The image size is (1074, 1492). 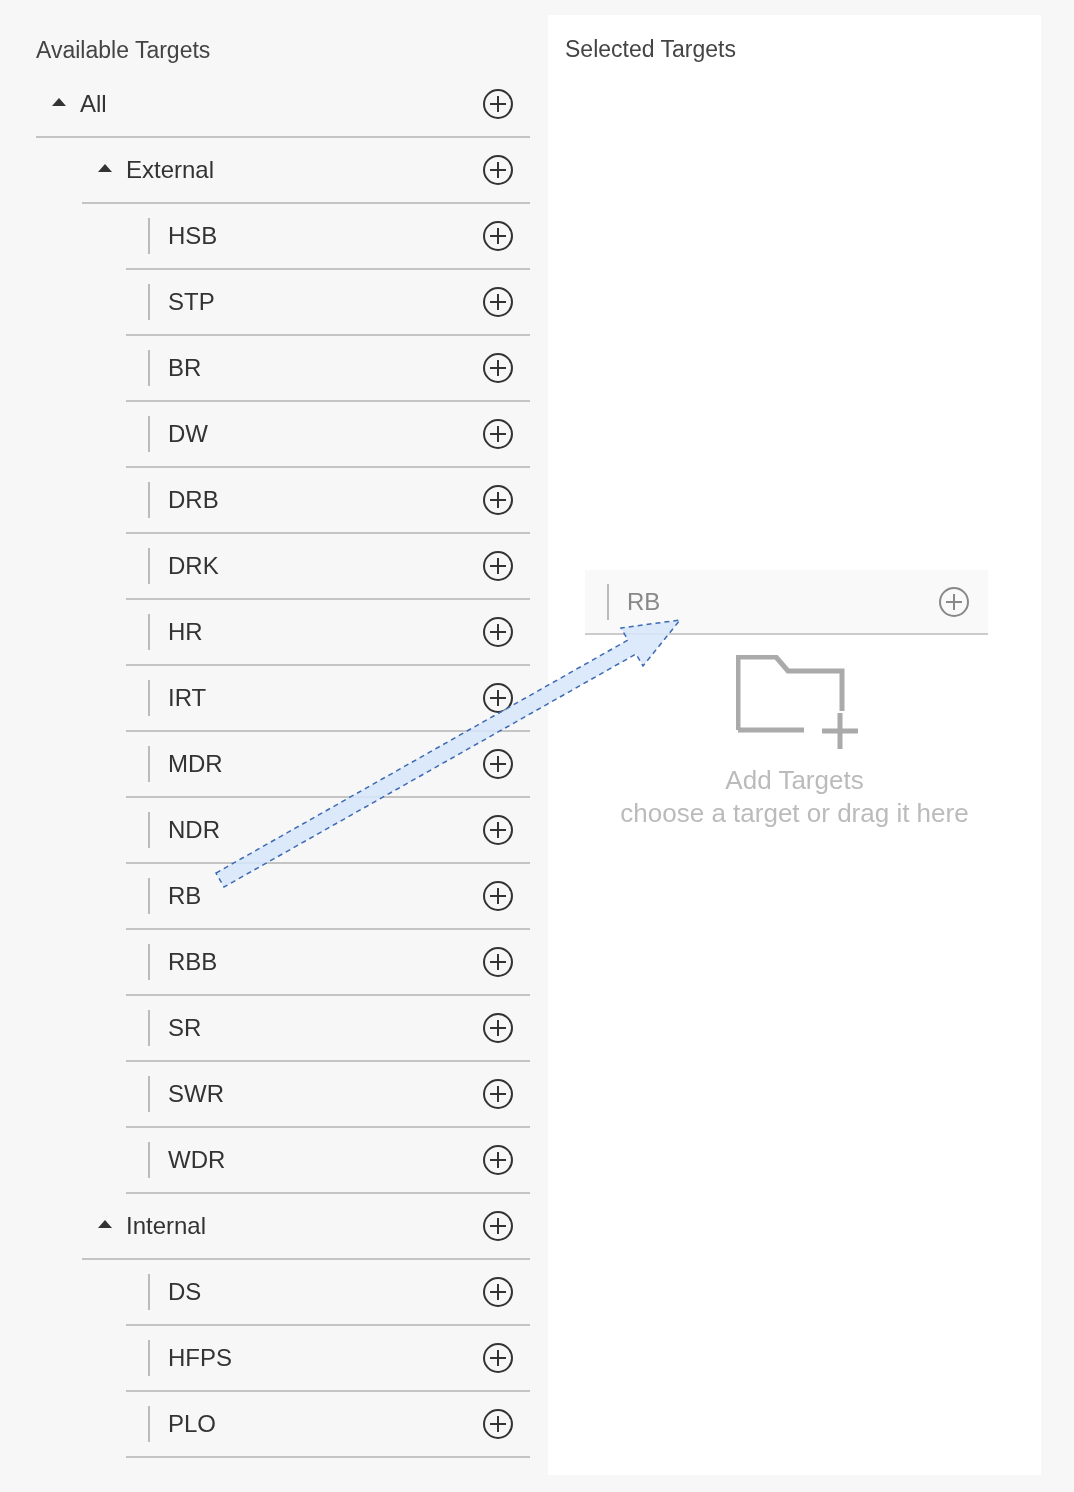 I want to click on target-label: HR, so click(x=185, y=632).